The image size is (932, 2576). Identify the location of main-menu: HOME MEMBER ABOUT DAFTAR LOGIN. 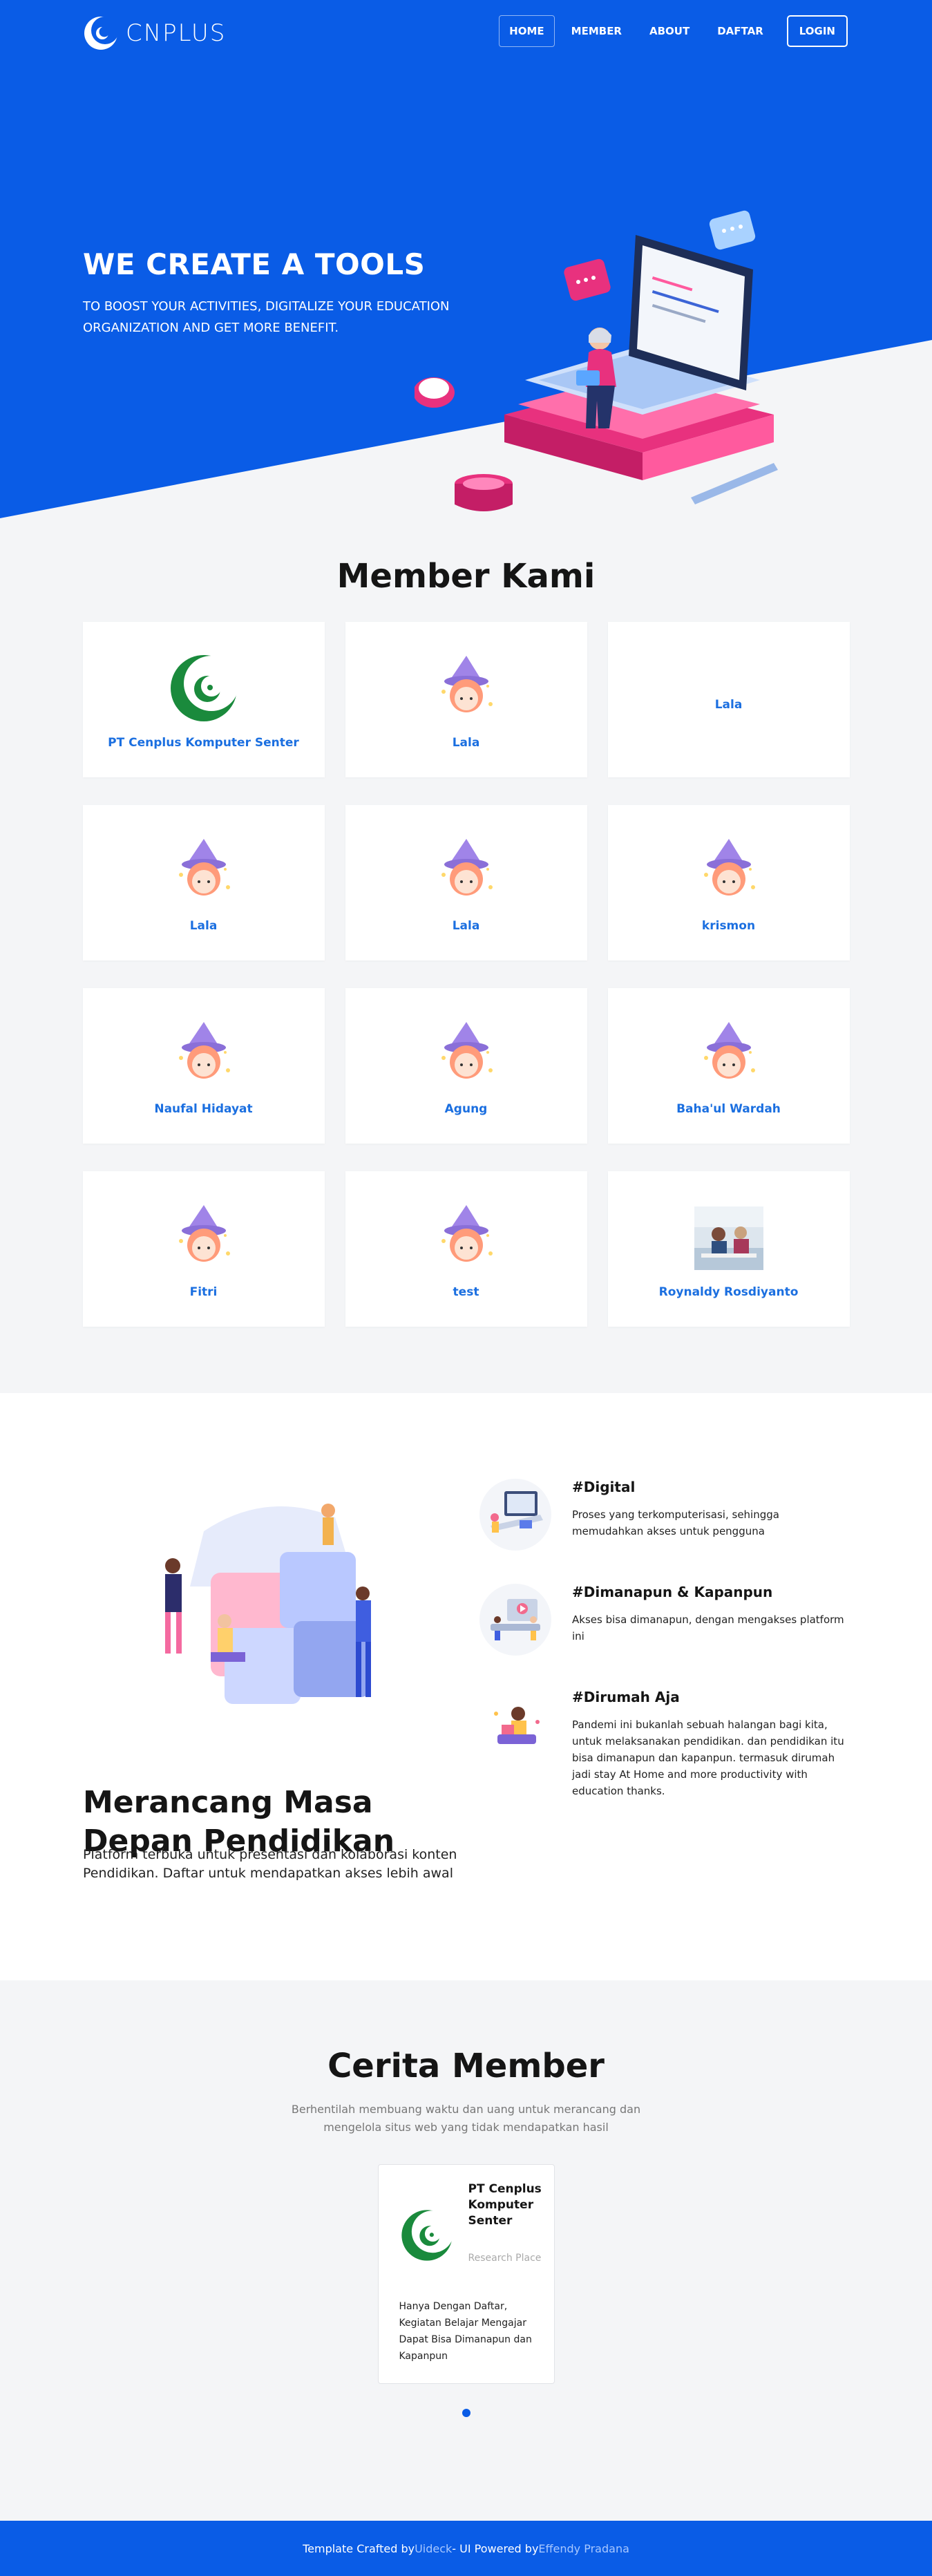
(671, 31).